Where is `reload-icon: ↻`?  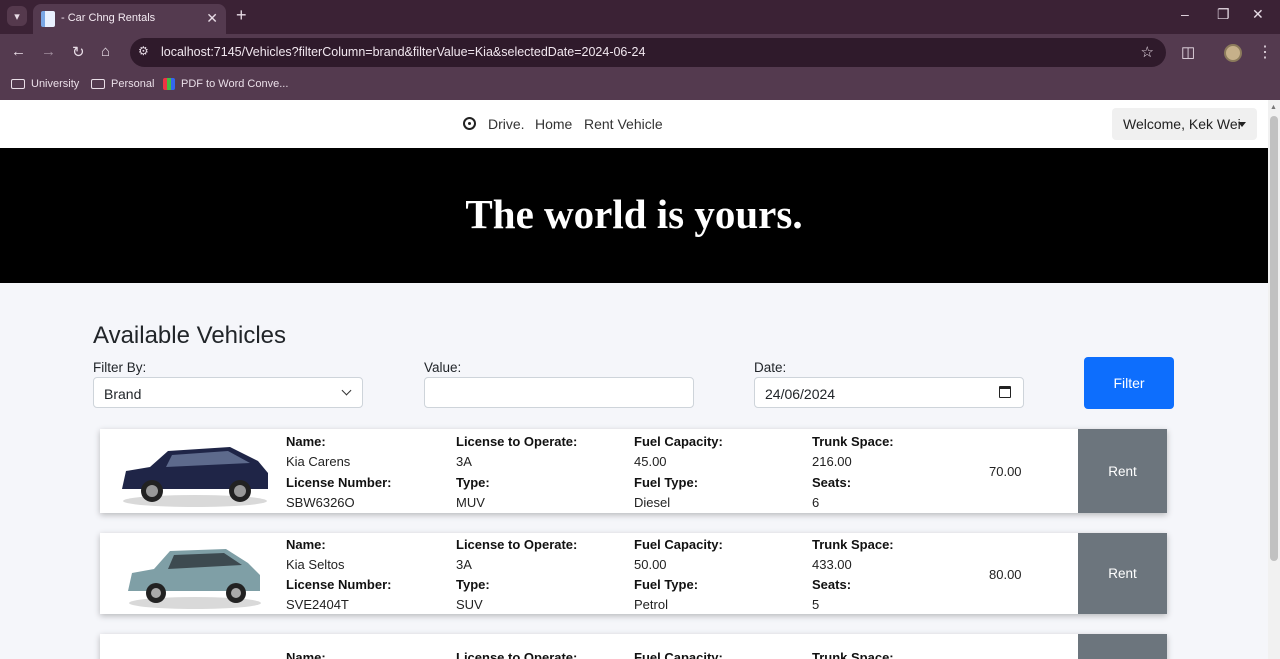 reload-icon: ↻ is located at coordinates (78, 52).